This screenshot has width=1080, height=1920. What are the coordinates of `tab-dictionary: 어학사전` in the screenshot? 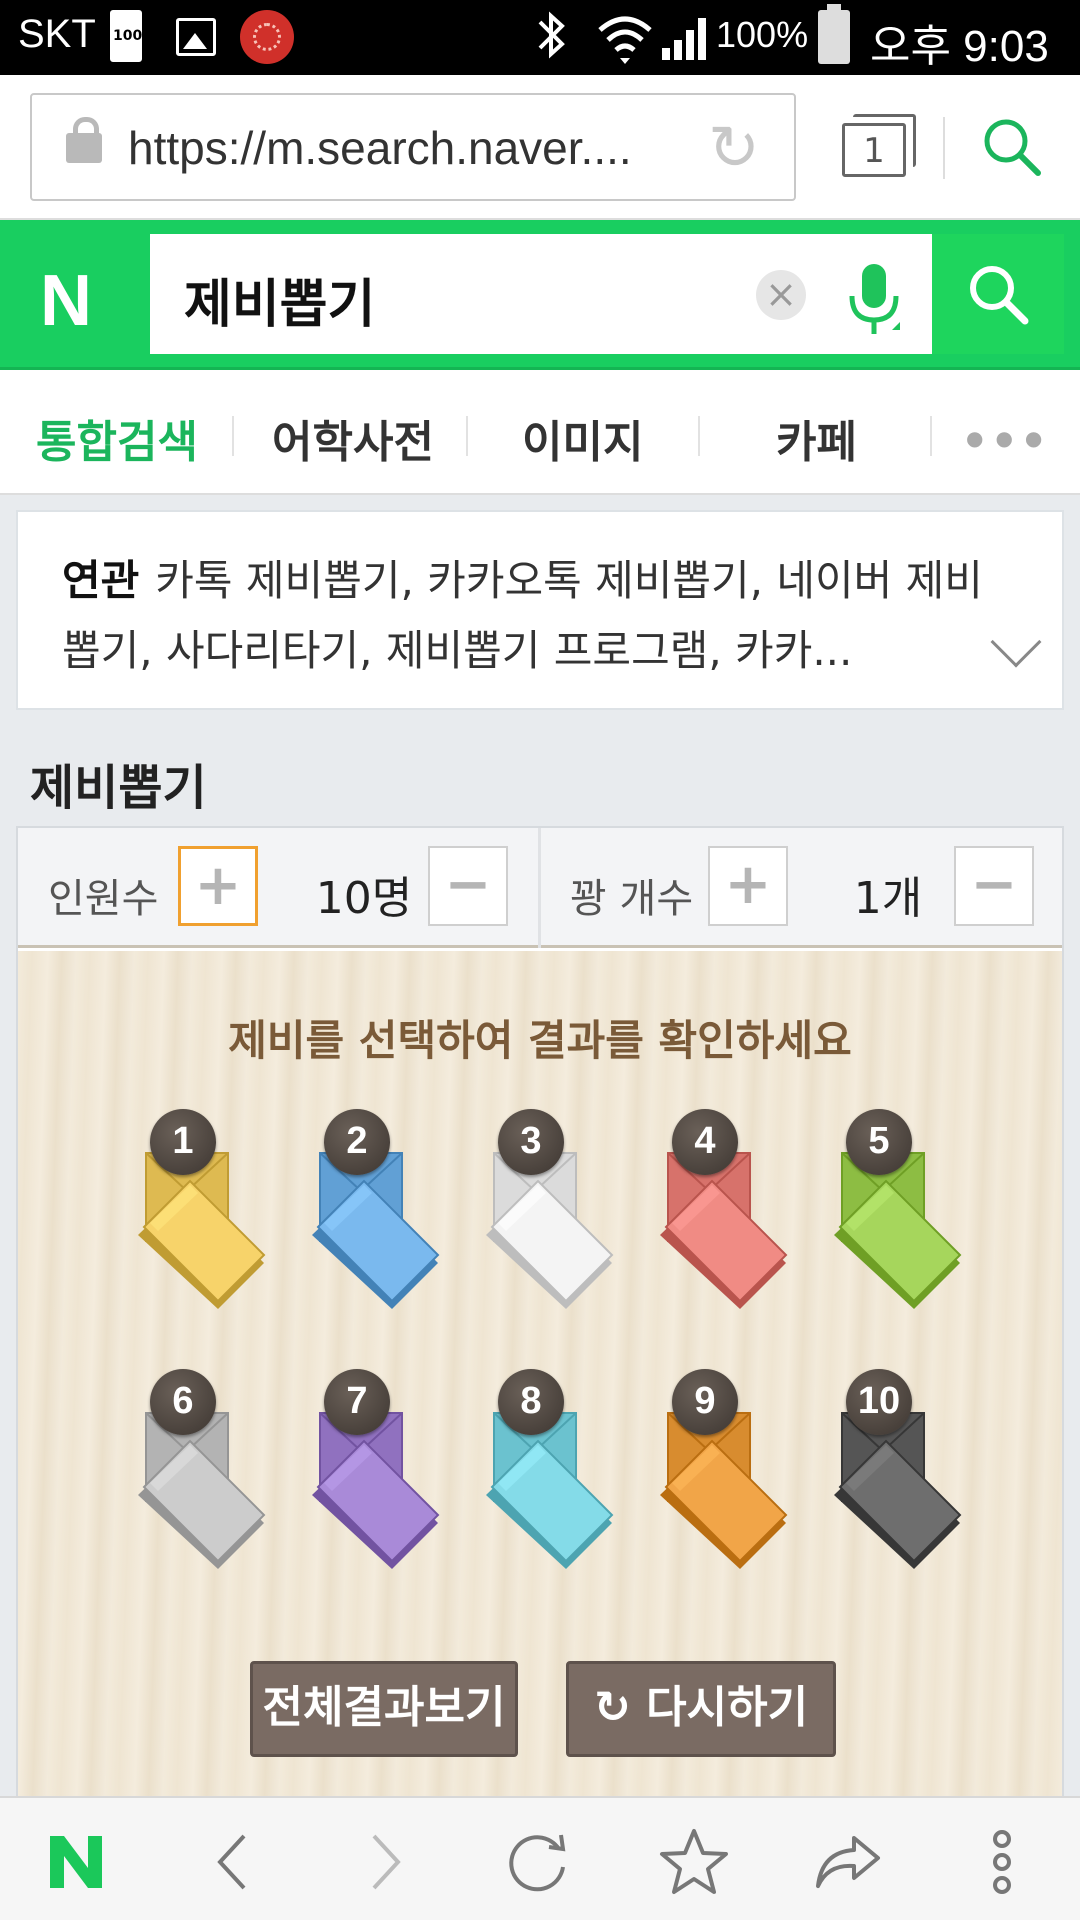 It's located at (353, 438).